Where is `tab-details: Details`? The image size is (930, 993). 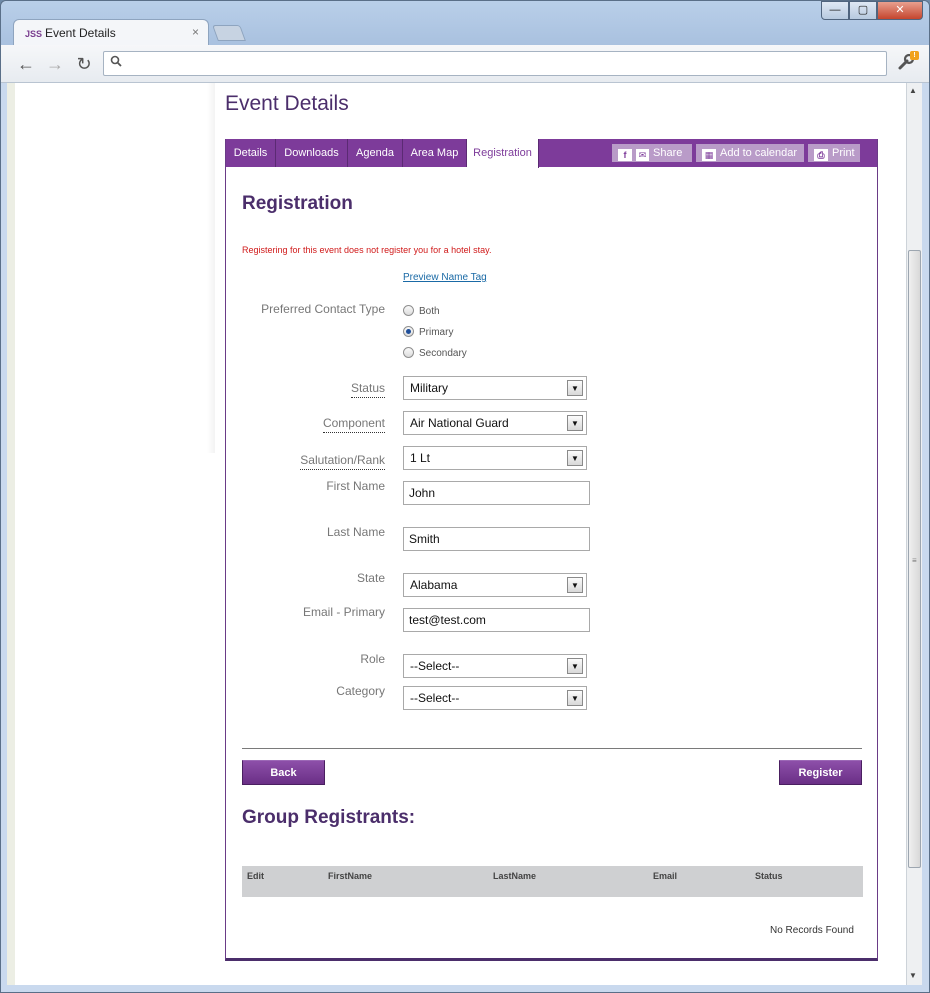 tab-details: Details is located at coordinates (251, 153).